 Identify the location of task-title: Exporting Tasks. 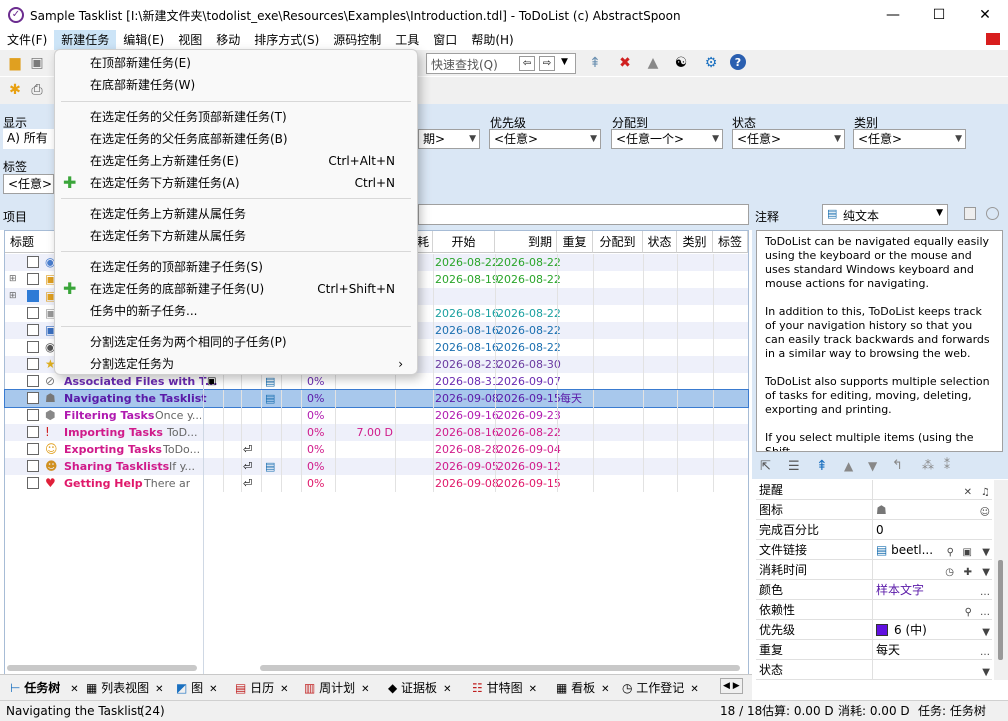
(113, 449).